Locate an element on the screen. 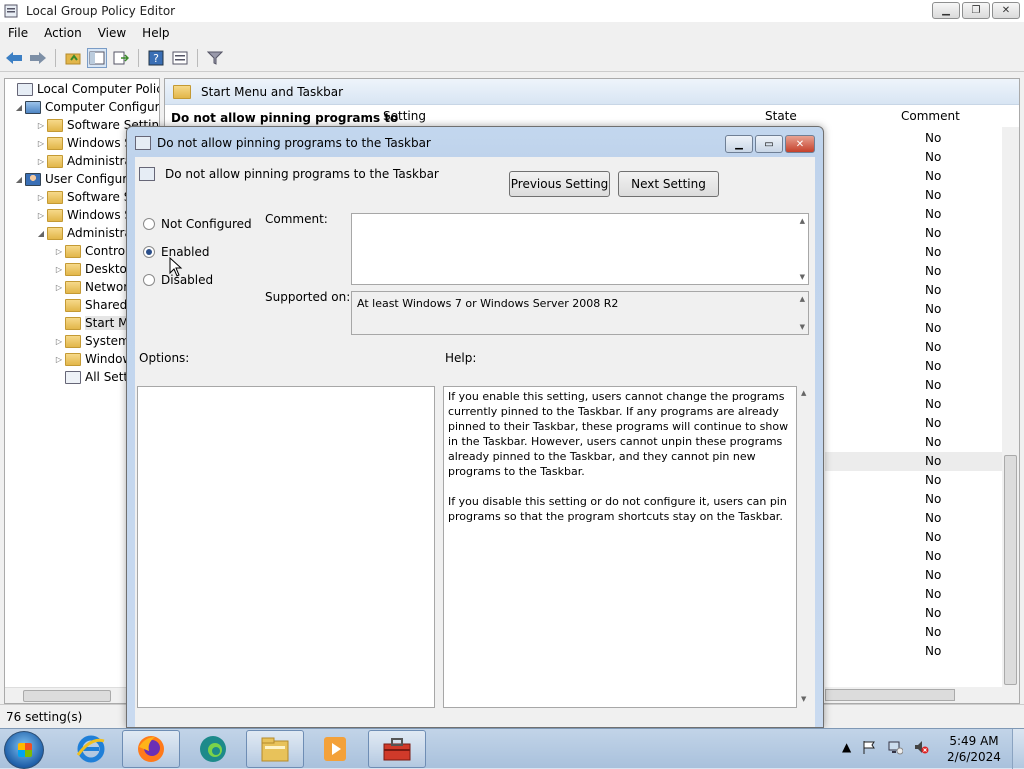  horizontal-scrollbar is located at coordinates (922, 695).